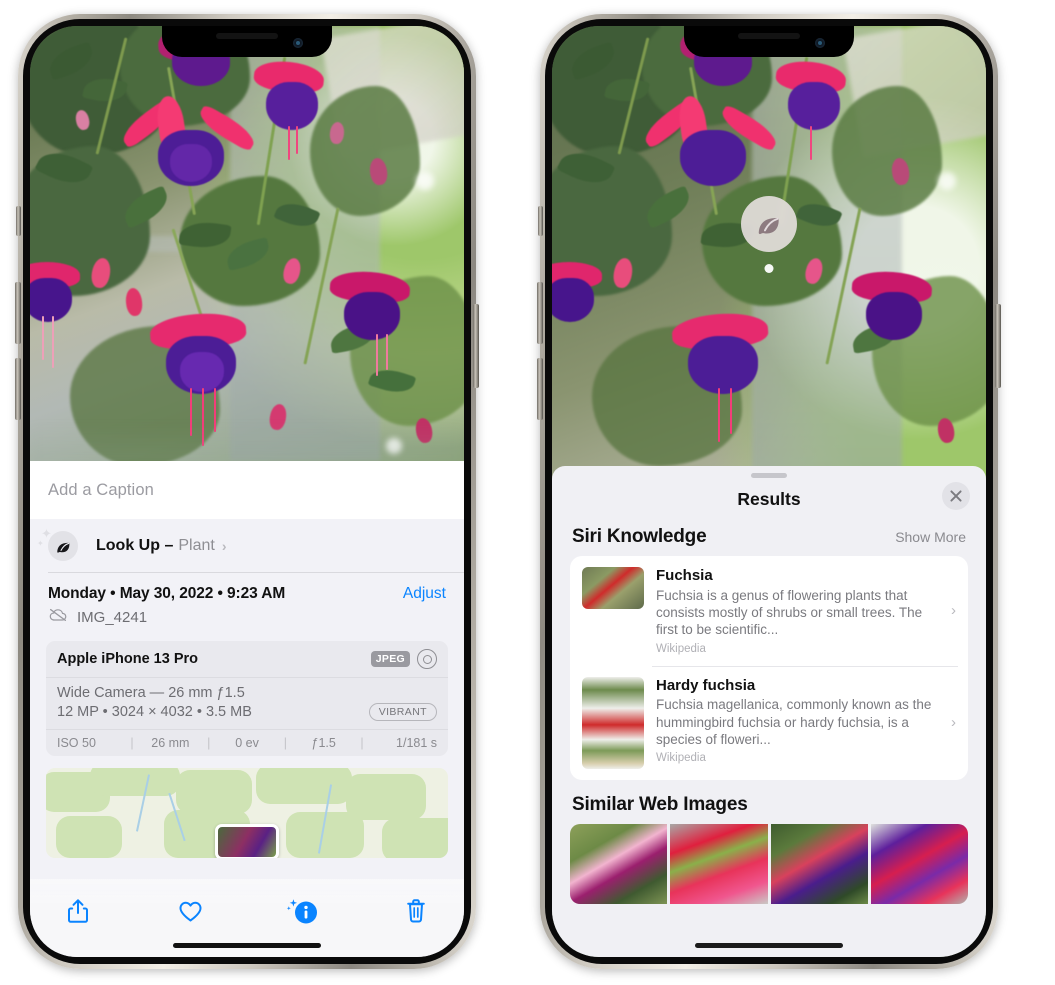  Describe the element at coordinates (247, 442) in the screenshot. I see `foreground-blur` at that location.